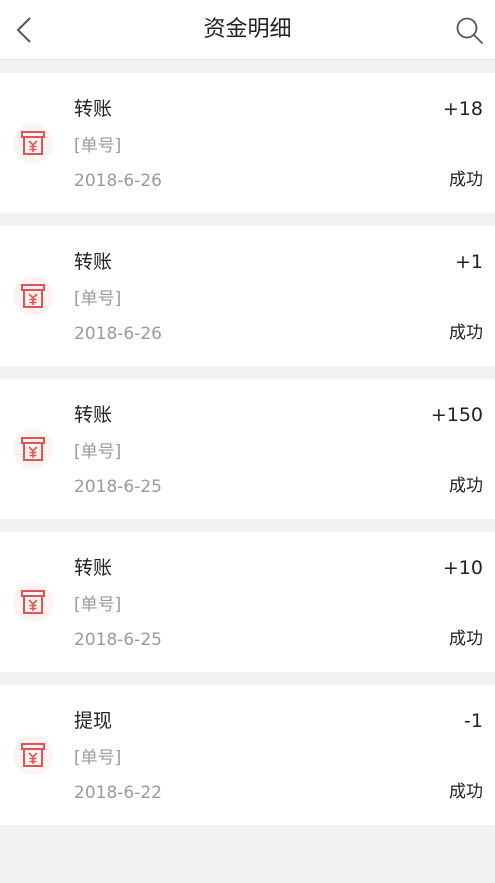 Image resolution: width=495 pixels, height=883 pixels. What do you see at coordinates (93, 721) in the screenshot?
I see `transaction-type: 提现` at bounding box center [93, 721].